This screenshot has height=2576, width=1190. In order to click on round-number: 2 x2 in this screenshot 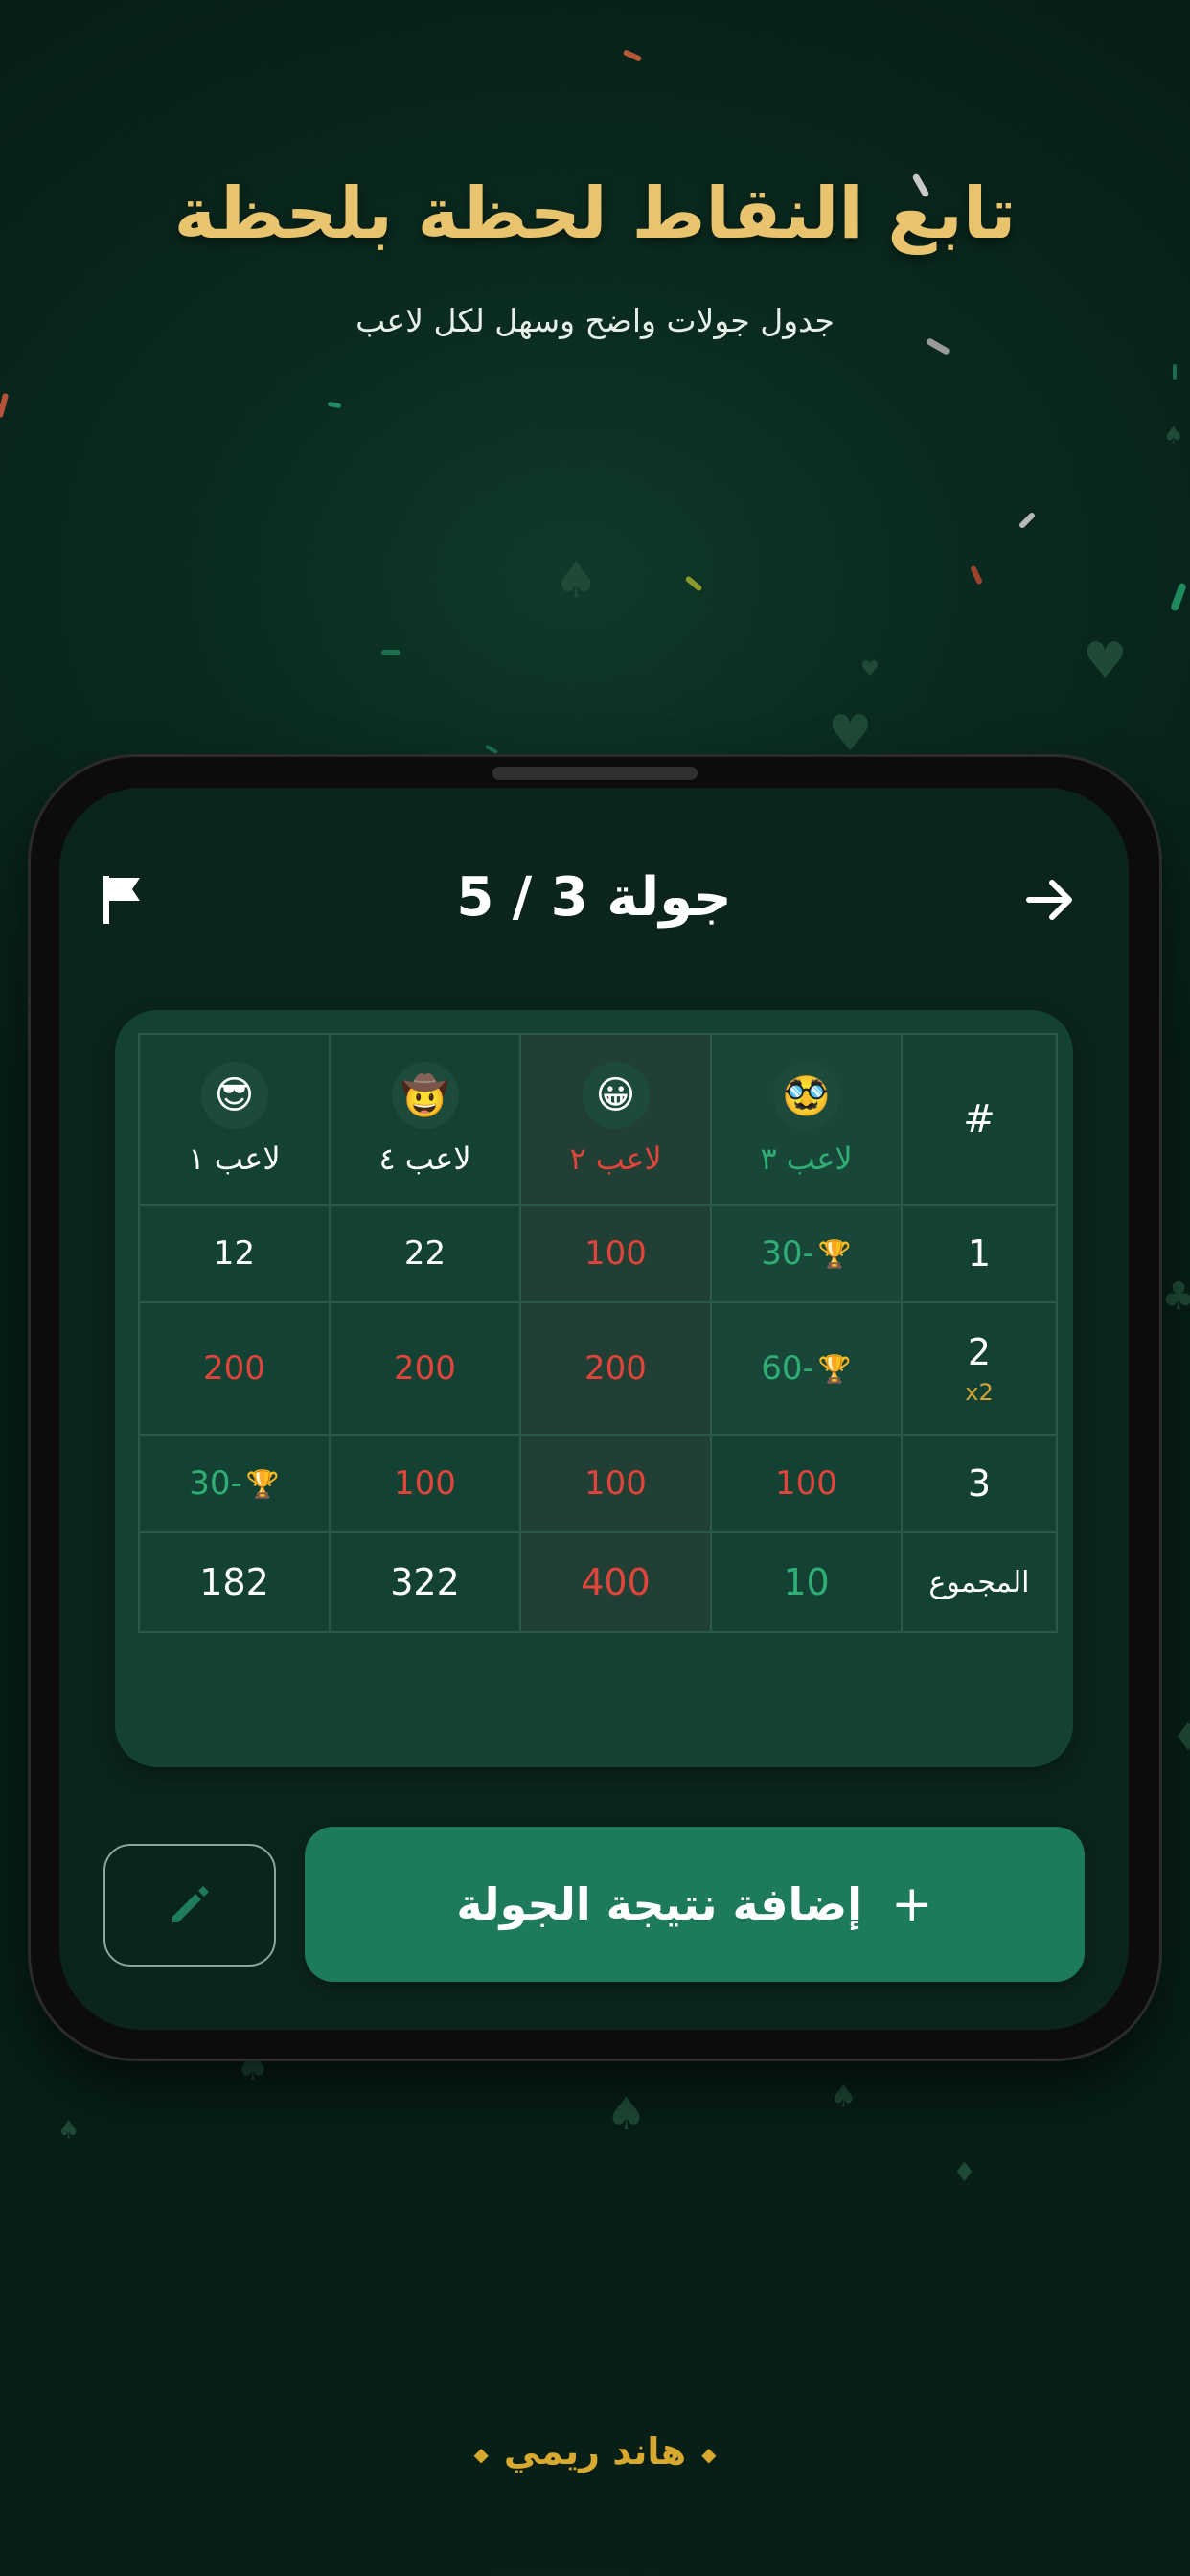, I will do `click(980, 1369)`.